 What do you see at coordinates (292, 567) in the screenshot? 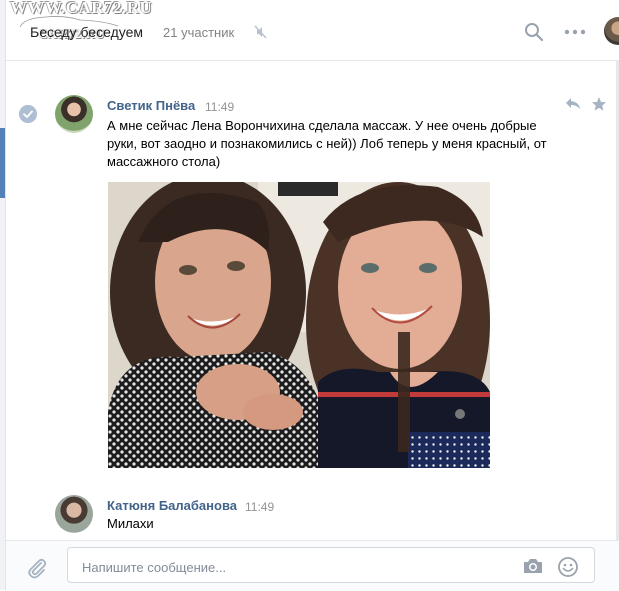
I see `message-input` at bounding box center [292, 567].